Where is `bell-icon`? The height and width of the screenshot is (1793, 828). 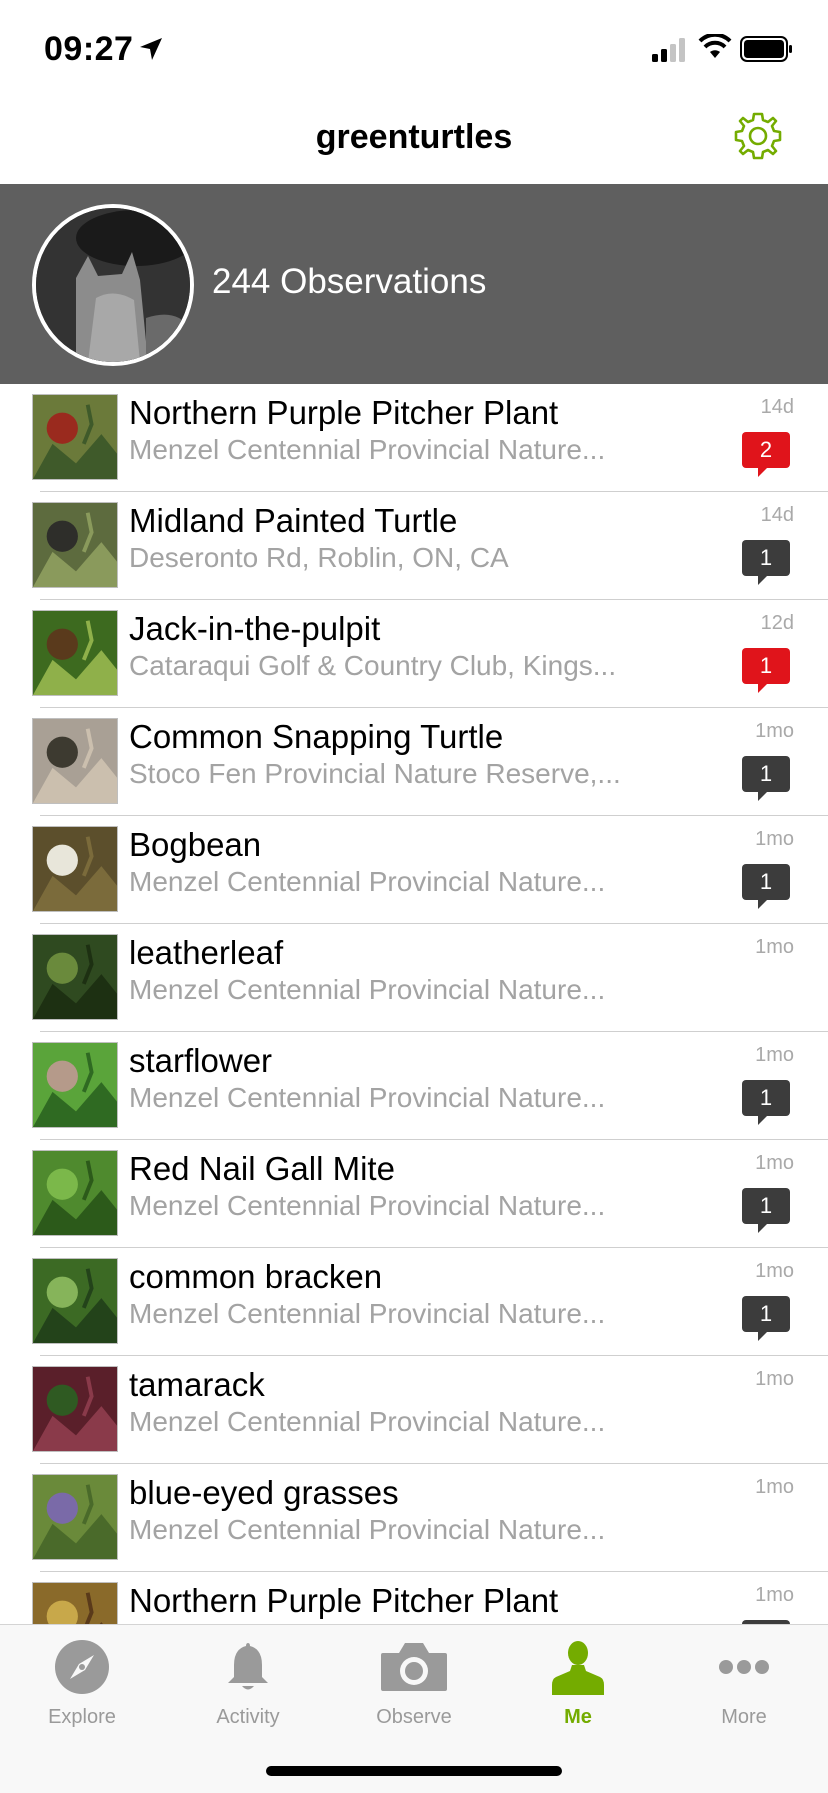
bell-icon is located at coordinates (248, 1666).